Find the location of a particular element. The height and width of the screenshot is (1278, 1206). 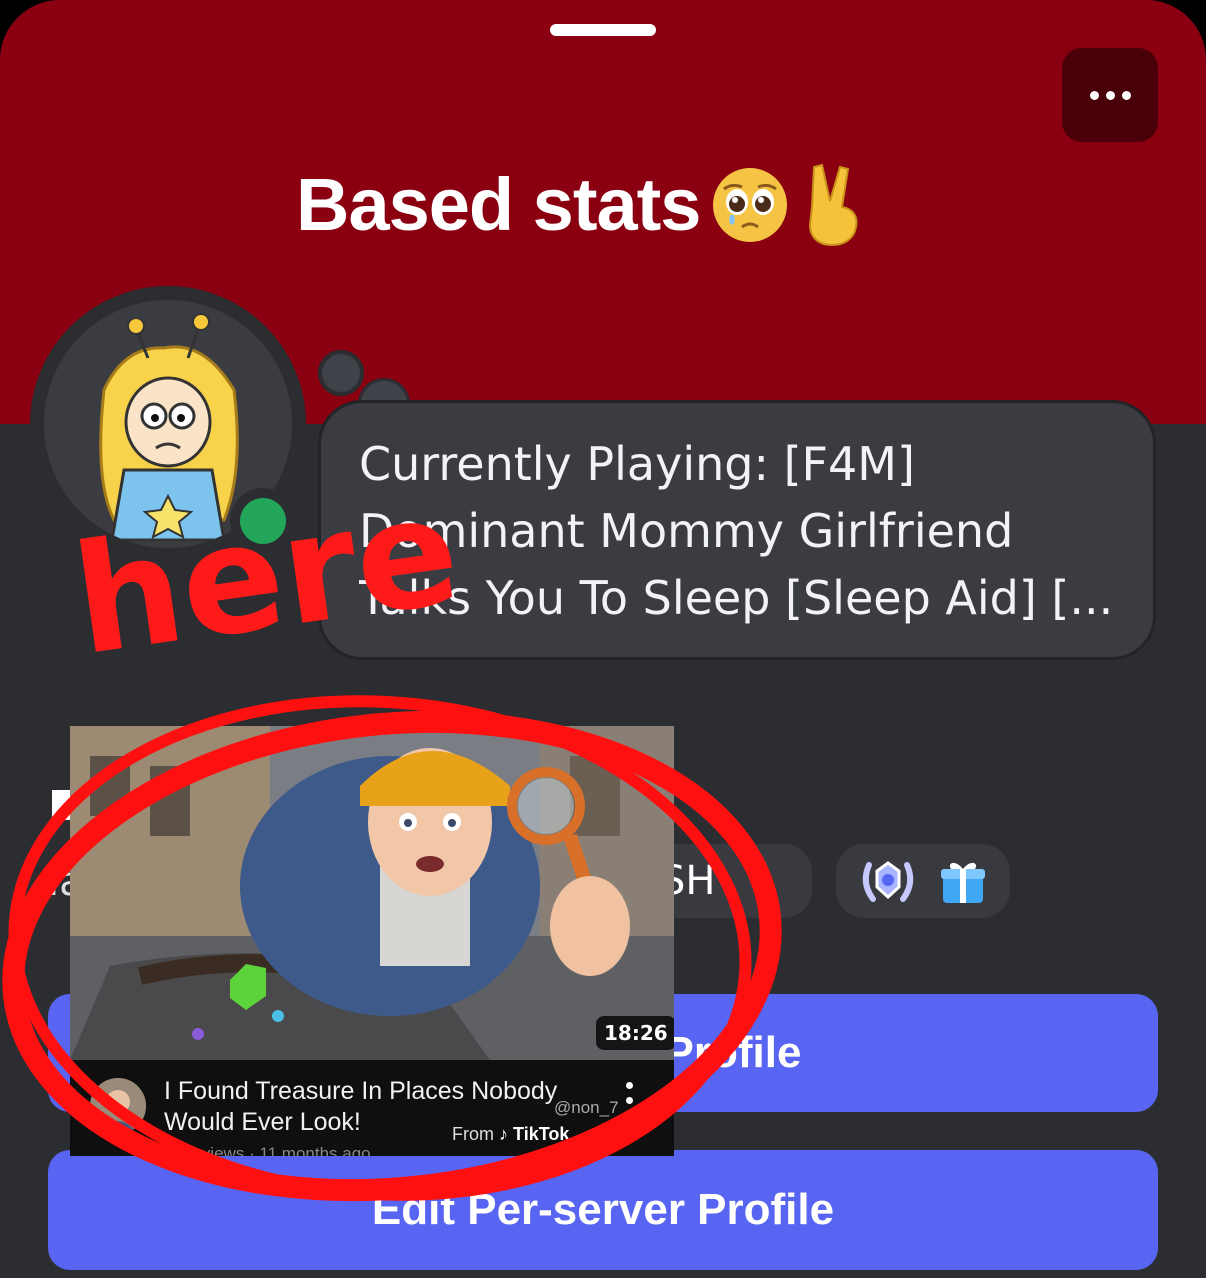

more-options-button is located at coordinates (1110, 95).